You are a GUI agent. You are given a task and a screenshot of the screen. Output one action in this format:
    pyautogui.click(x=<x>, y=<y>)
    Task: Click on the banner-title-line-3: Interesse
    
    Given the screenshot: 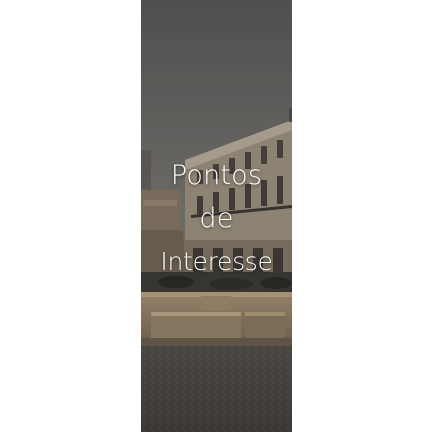 What is the action you would take?
    pyautogui.click(x=216, y=261)
    